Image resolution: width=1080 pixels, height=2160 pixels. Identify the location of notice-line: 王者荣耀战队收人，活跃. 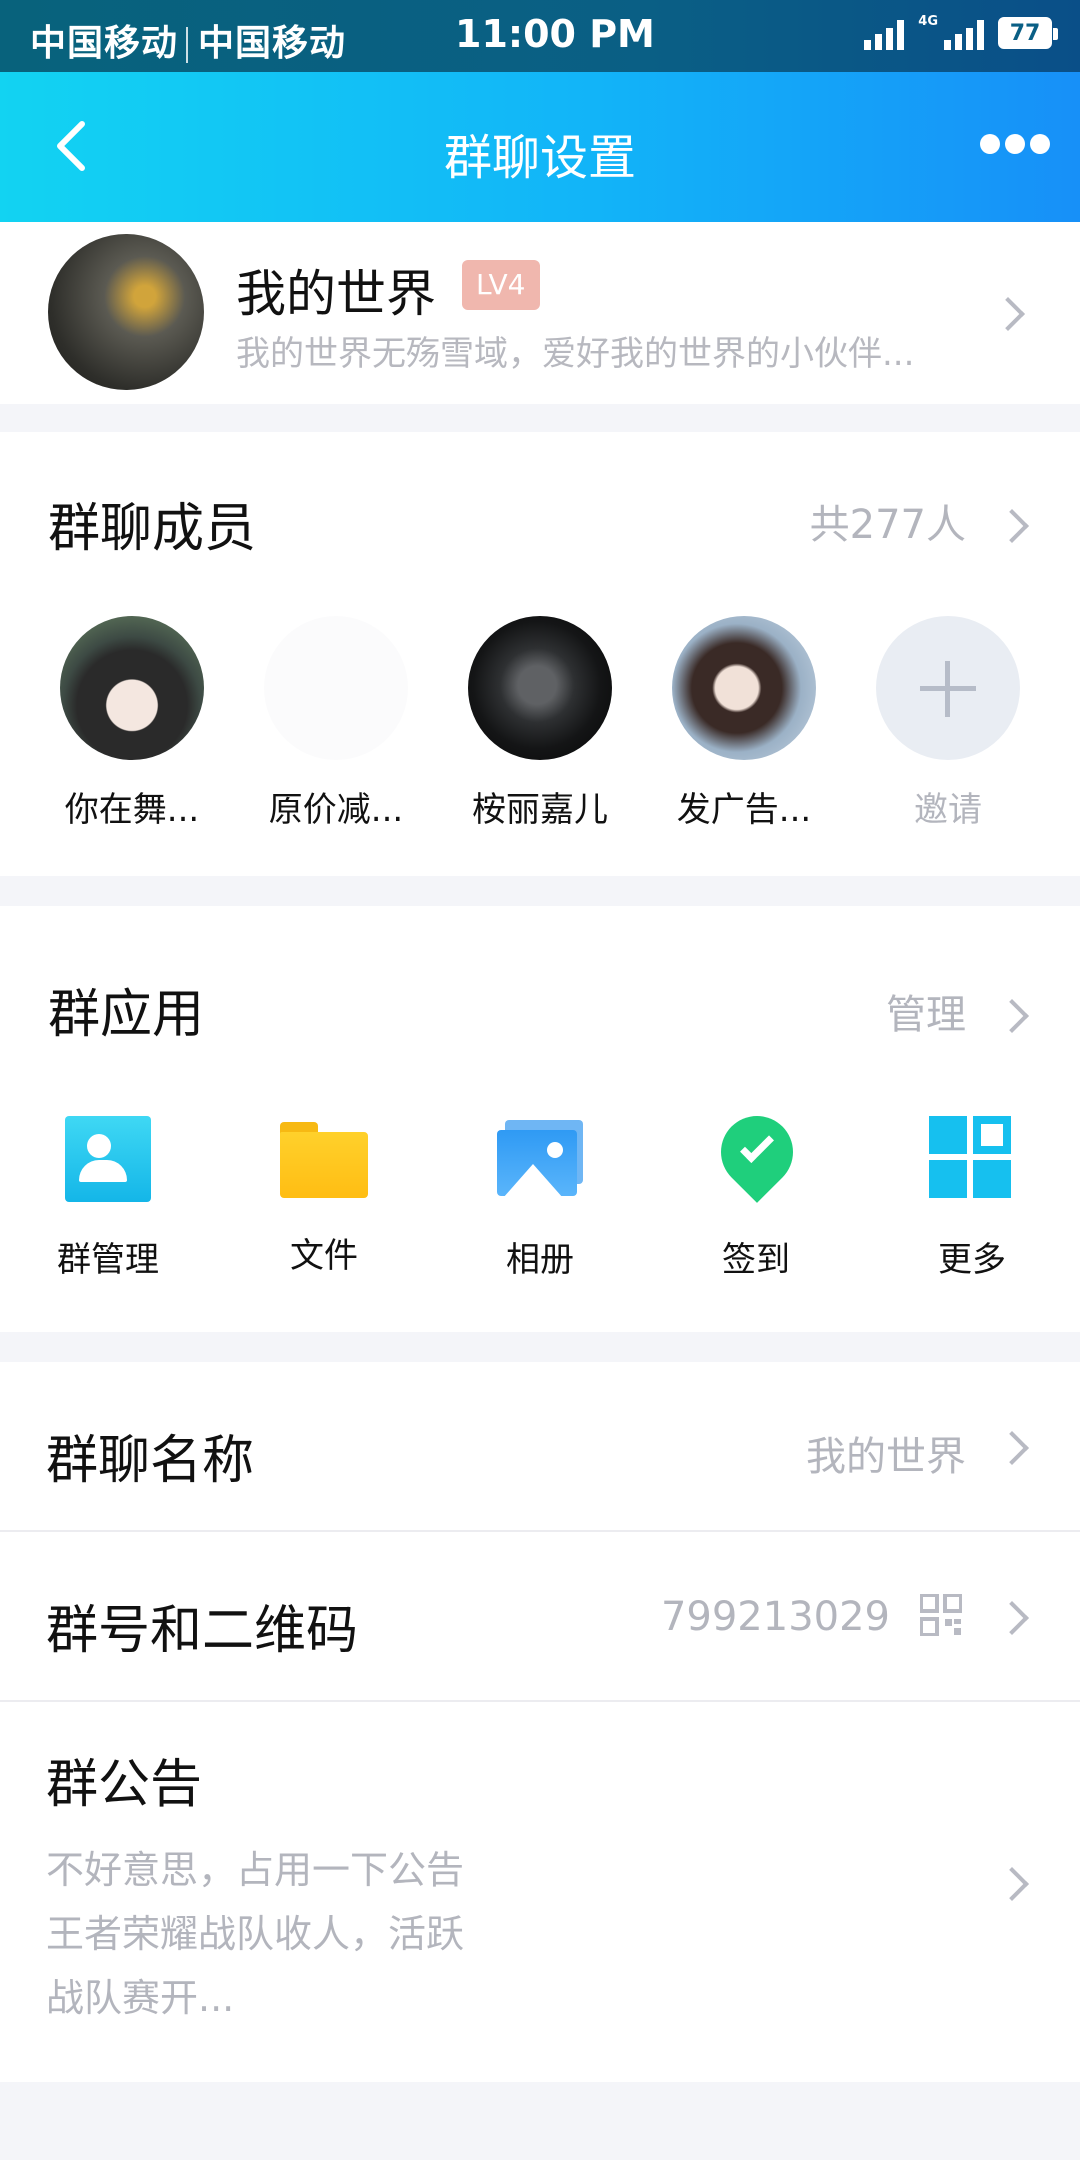
(255, 1934).